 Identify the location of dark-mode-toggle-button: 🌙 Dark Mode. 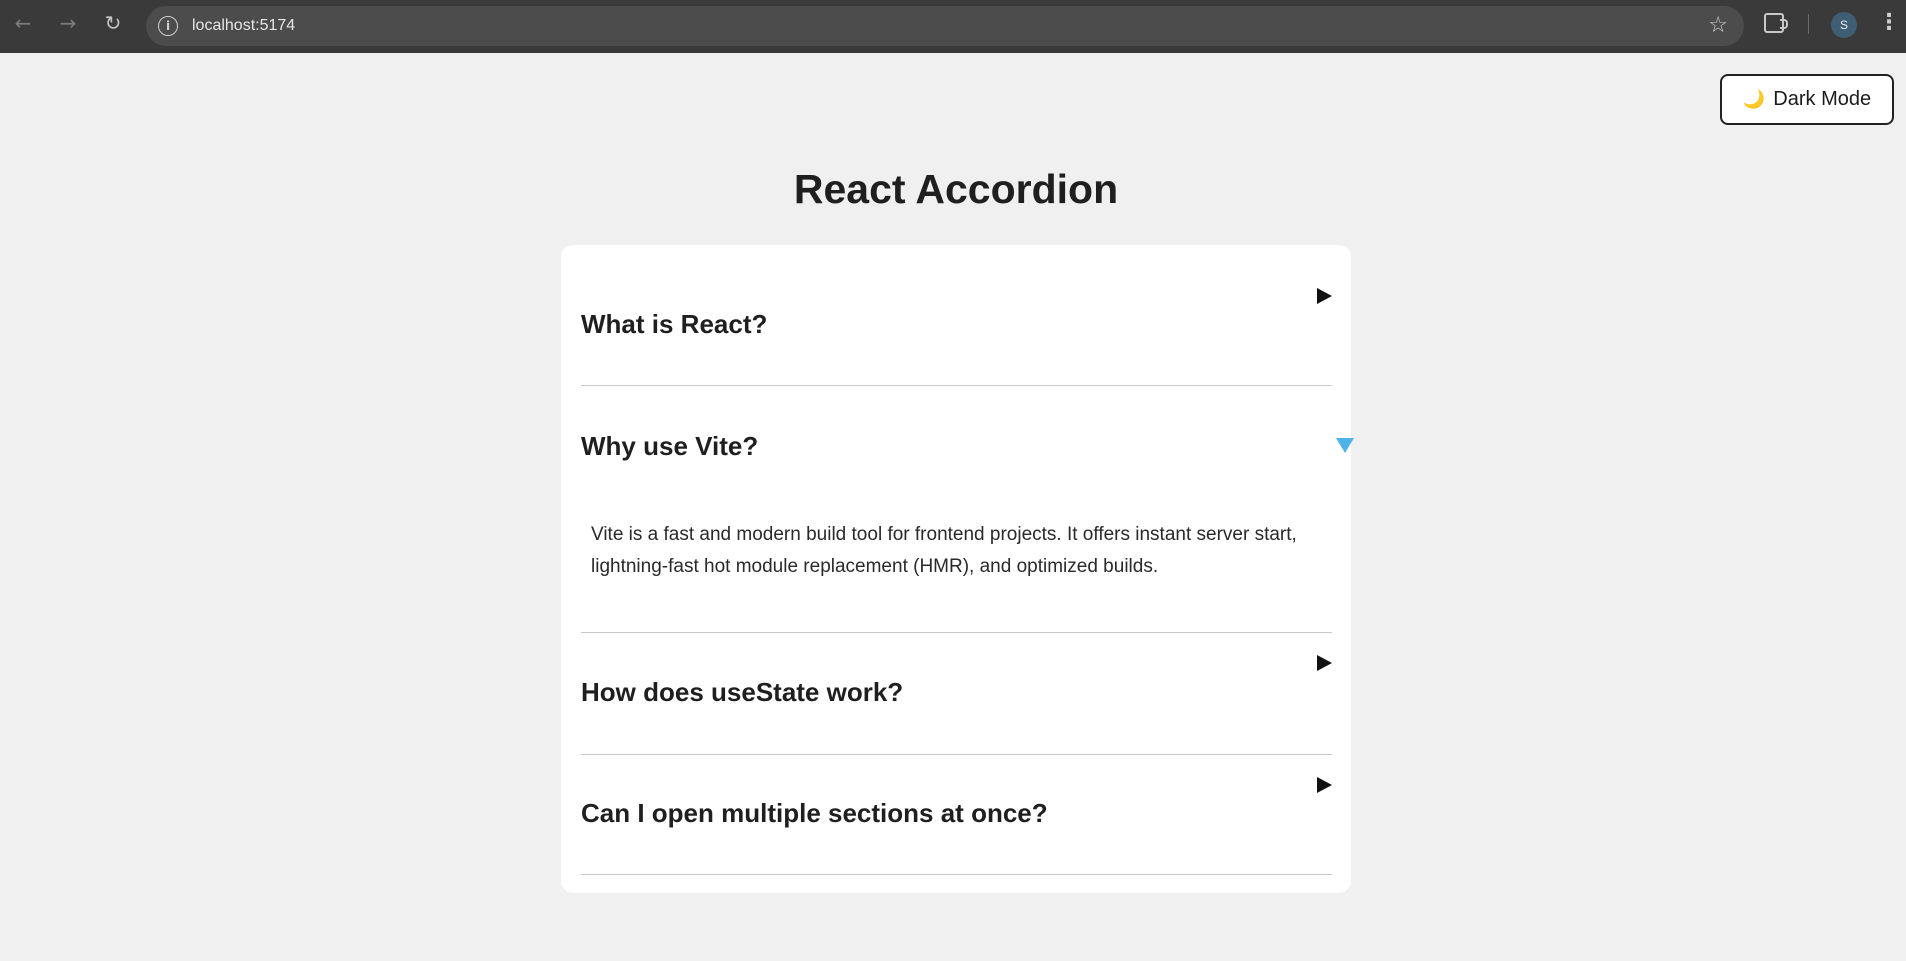
(1807, 99).